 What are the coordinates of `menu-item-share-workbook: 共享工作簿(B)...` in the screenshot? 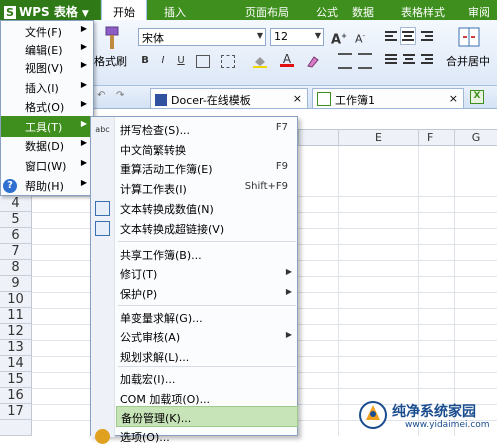 It's located at (207, 254).